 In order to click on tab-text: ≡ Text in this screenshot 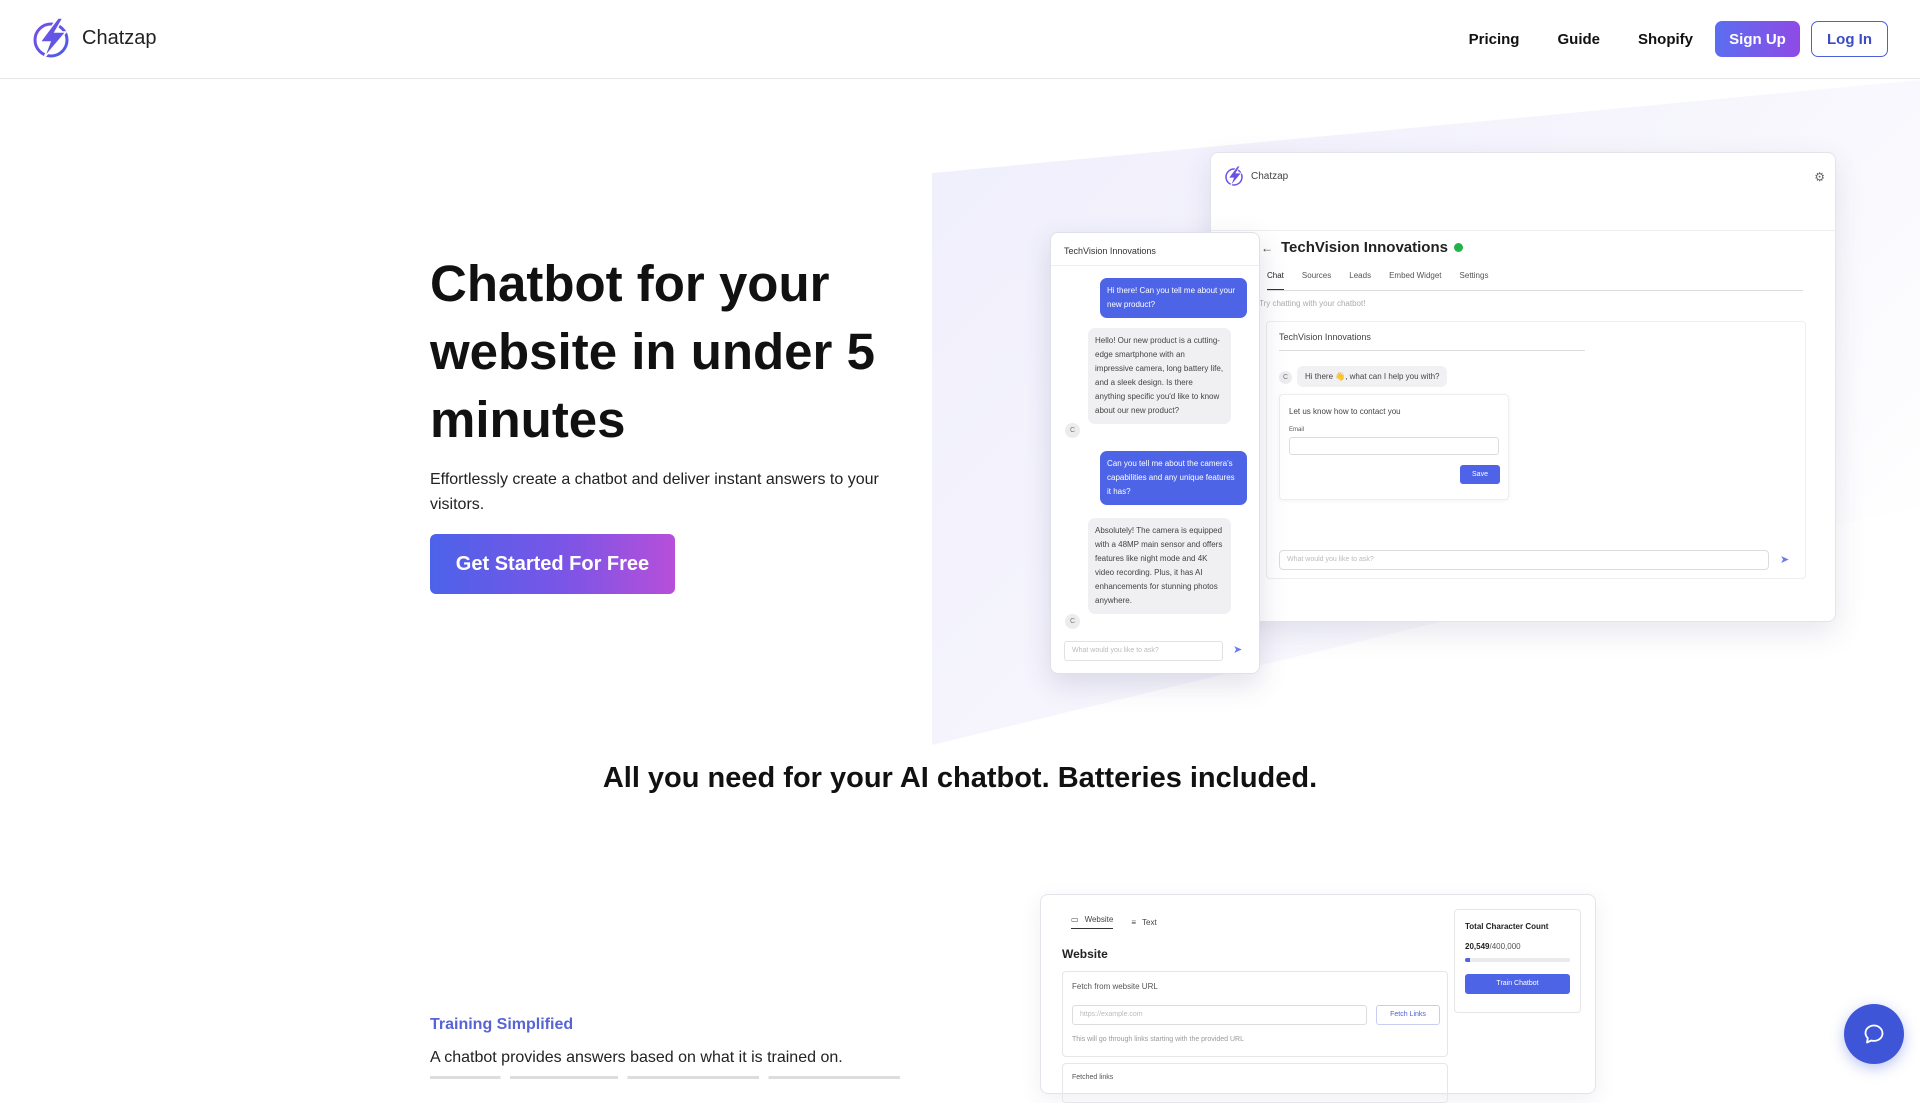, I will do `click(1143, 922)`.